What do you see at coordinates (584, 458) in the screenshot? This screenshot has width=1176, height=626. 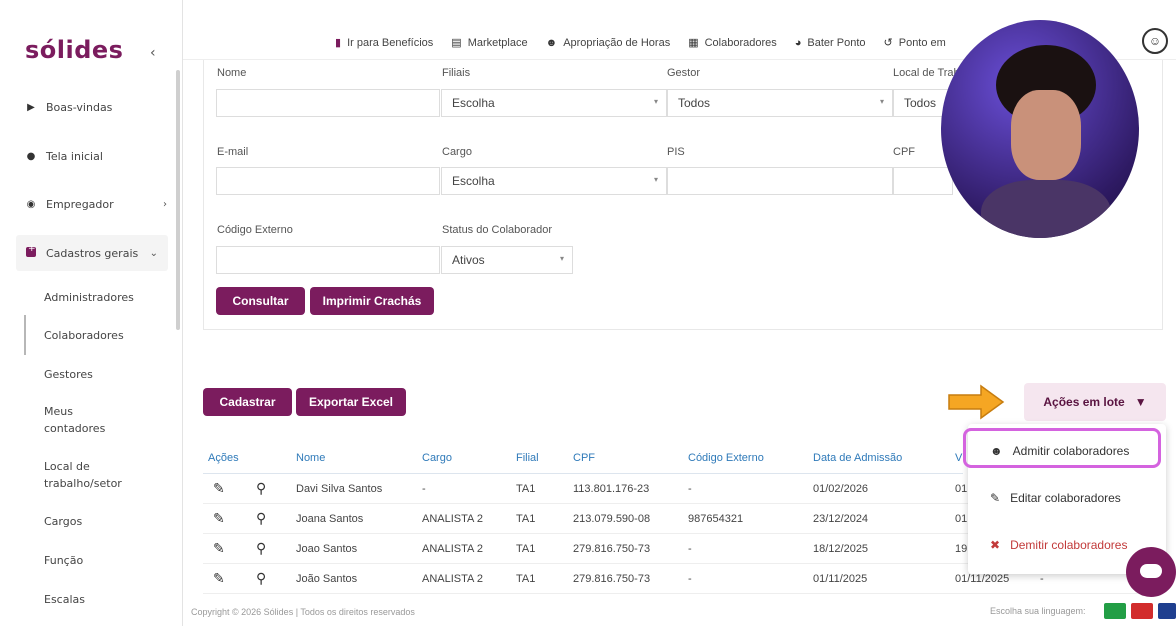 I see `col-cpf: CPF` at bounding box center [584, 458].